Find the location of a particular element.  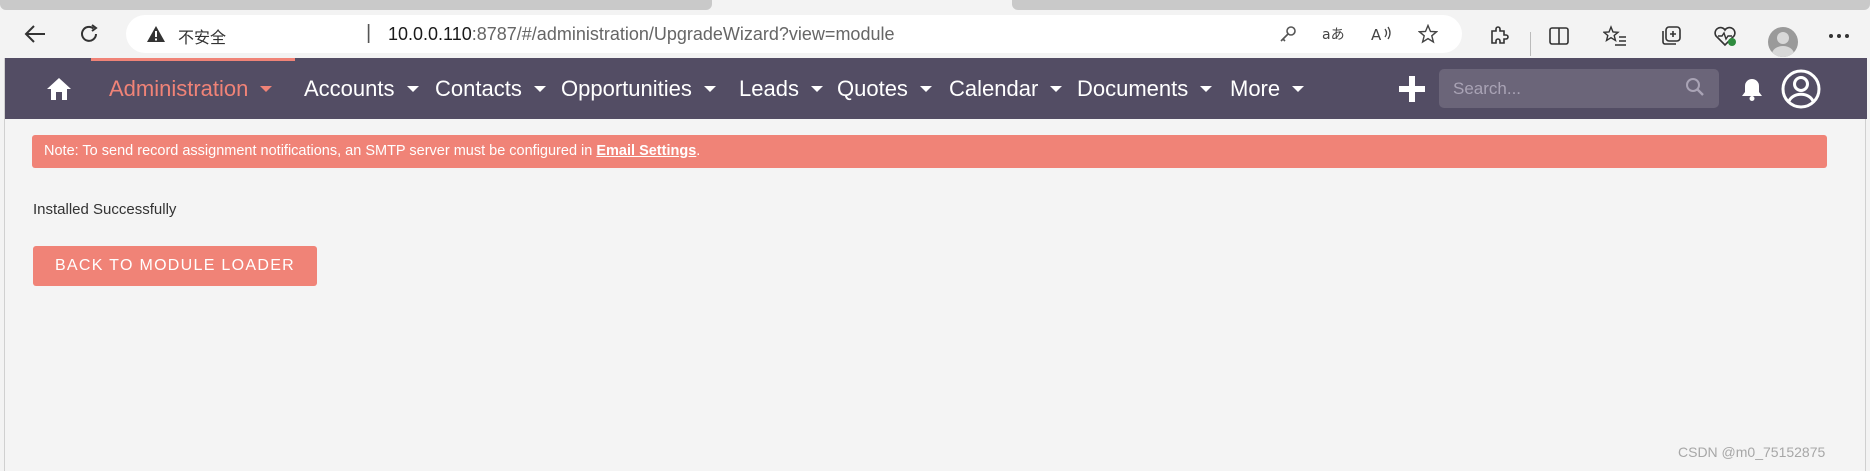

collections-icon is located at coordinates (1671, 36).